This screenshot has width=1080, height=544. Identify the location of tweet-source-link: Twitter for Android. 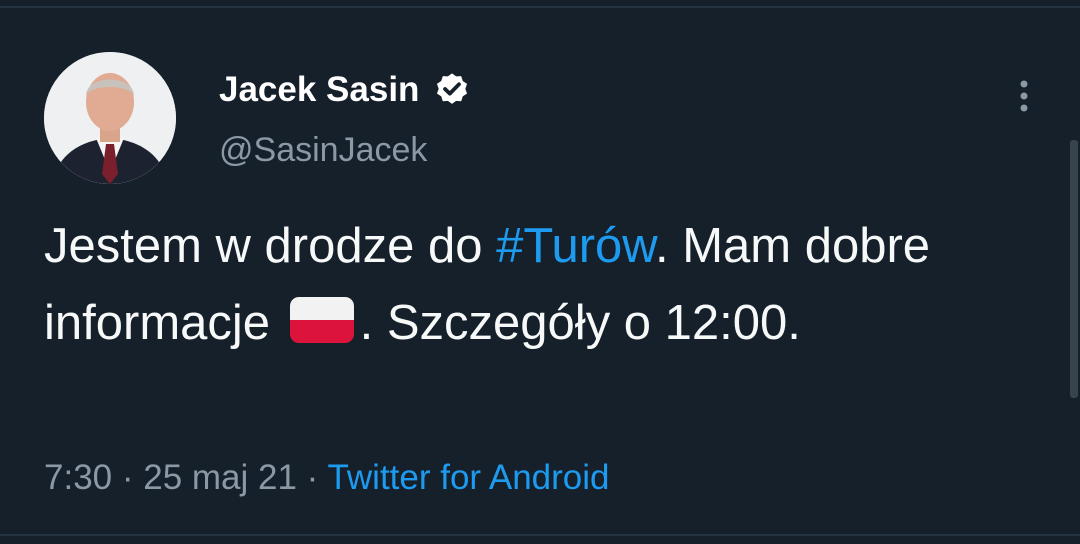
(468, 477).